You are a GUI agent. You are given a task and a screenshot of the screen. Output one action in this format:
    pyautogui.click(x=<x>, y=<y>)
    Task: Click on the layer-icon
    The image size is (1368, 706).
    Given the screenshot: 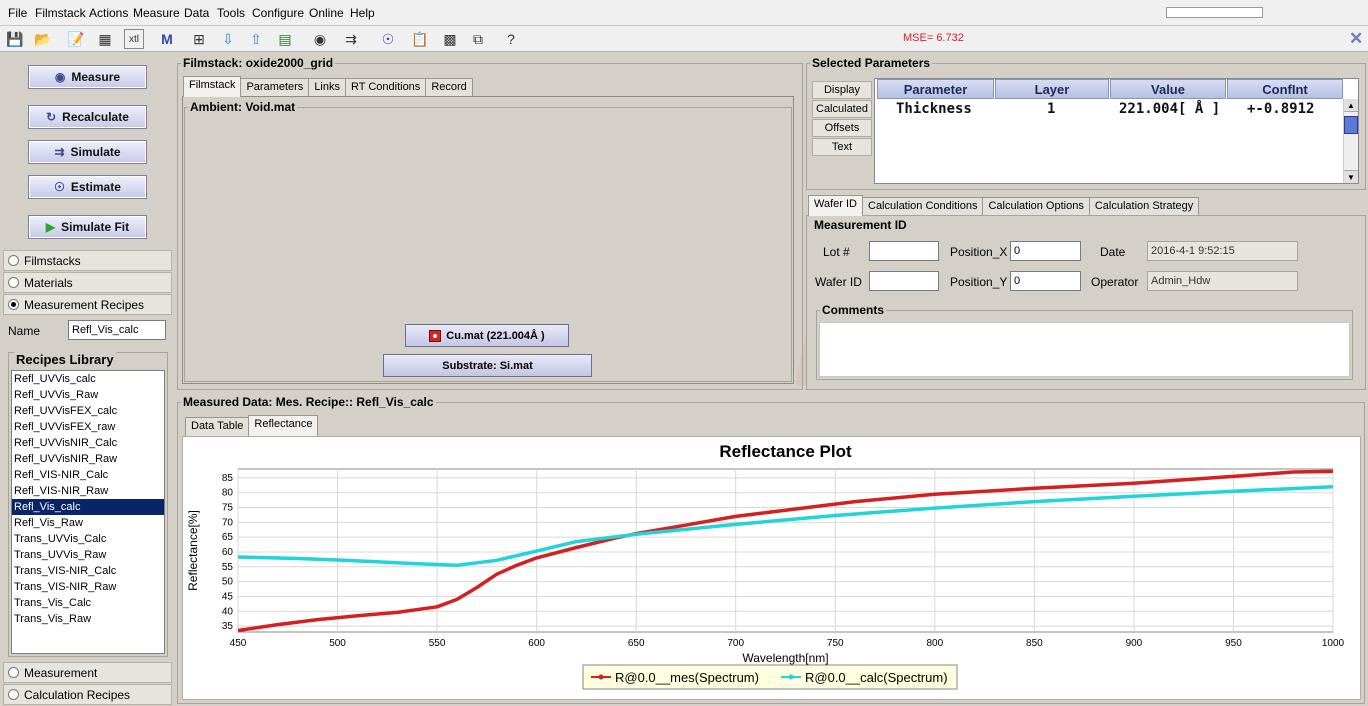 What is the action you would take?
    pyautogui.click(x=435, y=335)
    